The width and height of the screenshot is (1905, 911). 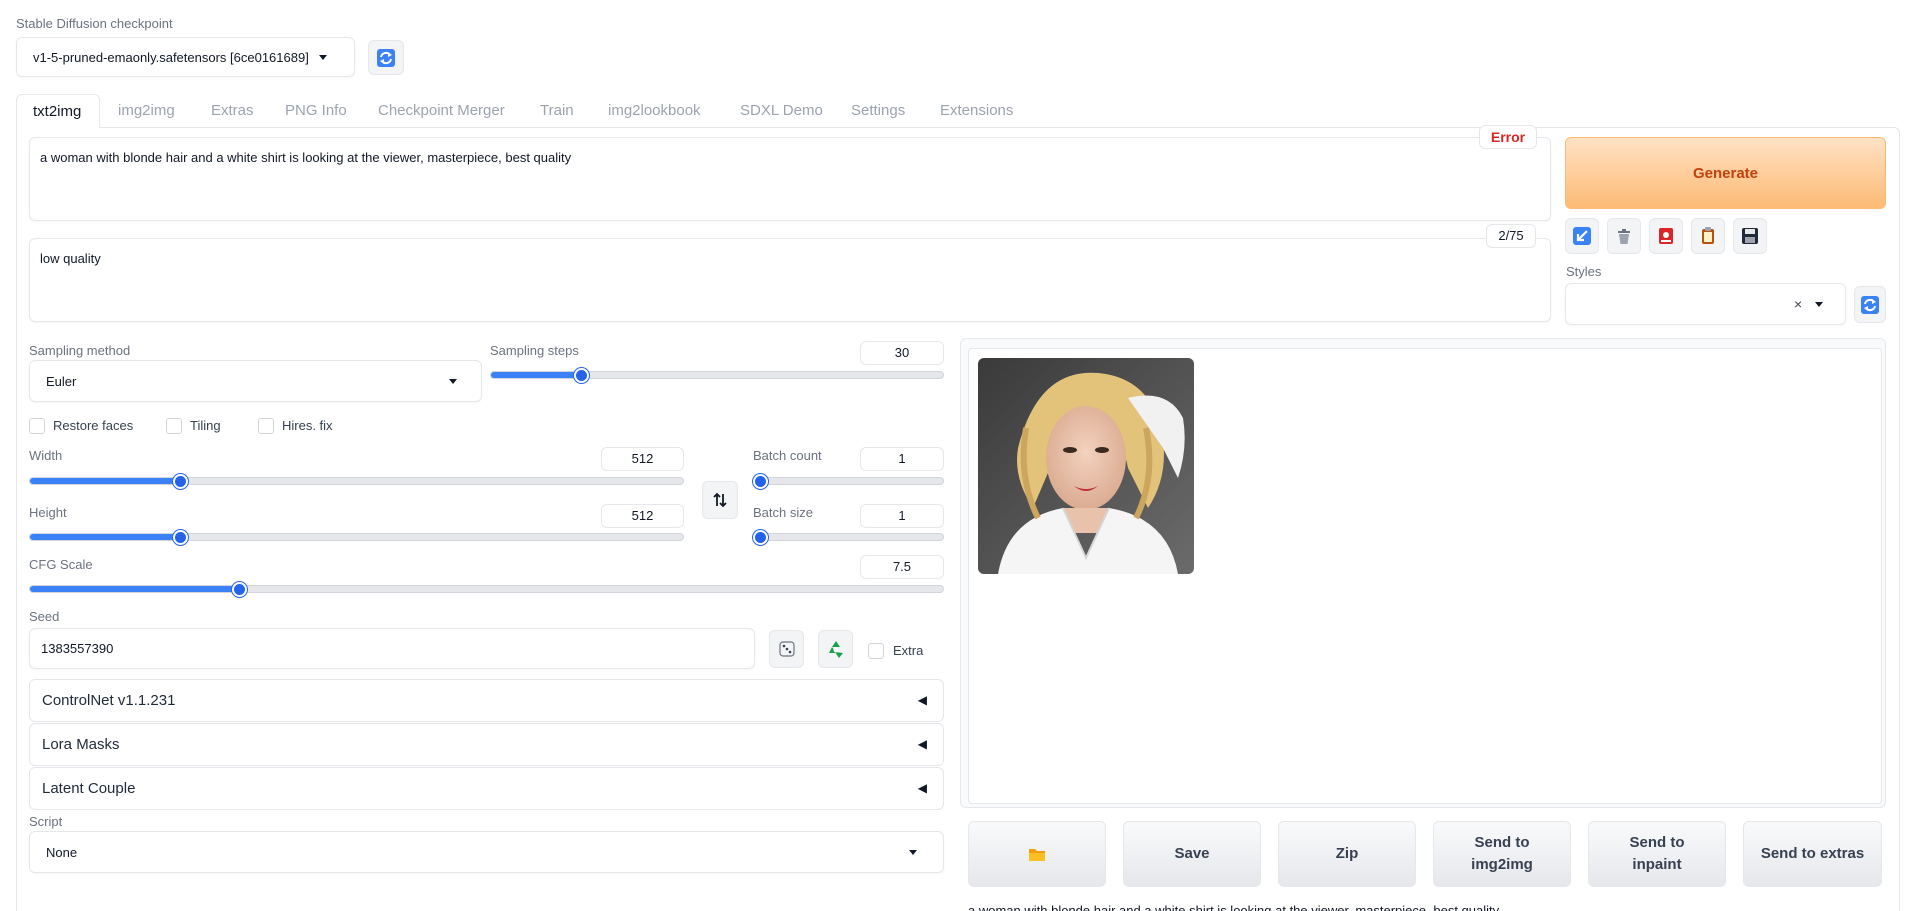 I want to click on batch-count-slider, so click(x=848, y=481).